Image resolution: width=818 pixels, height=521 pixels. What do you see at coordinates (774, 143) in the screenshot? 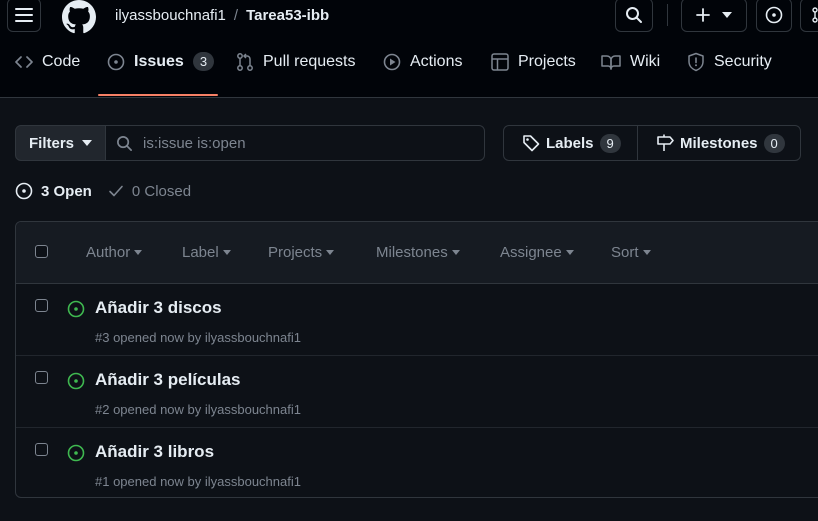
I see `milestones-count-badge: 0` at bounding box center [774, 143].